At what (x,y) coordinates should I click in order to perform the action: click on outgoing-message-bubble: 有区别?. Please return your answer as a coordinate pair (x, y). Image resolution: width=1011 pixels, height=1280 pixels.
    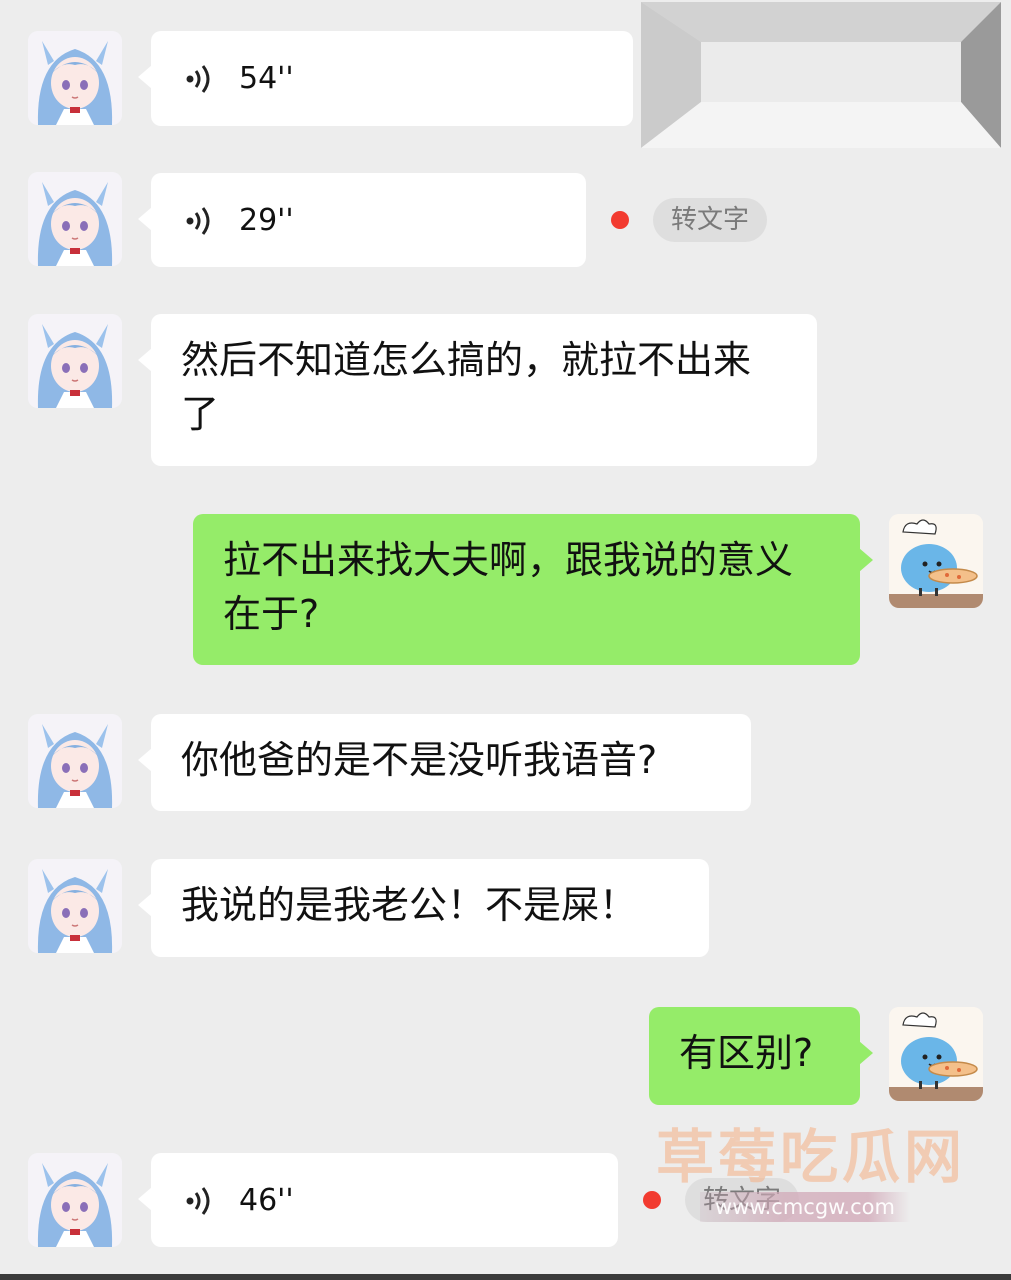
    Looking at the image, I should click on (761, 1056).